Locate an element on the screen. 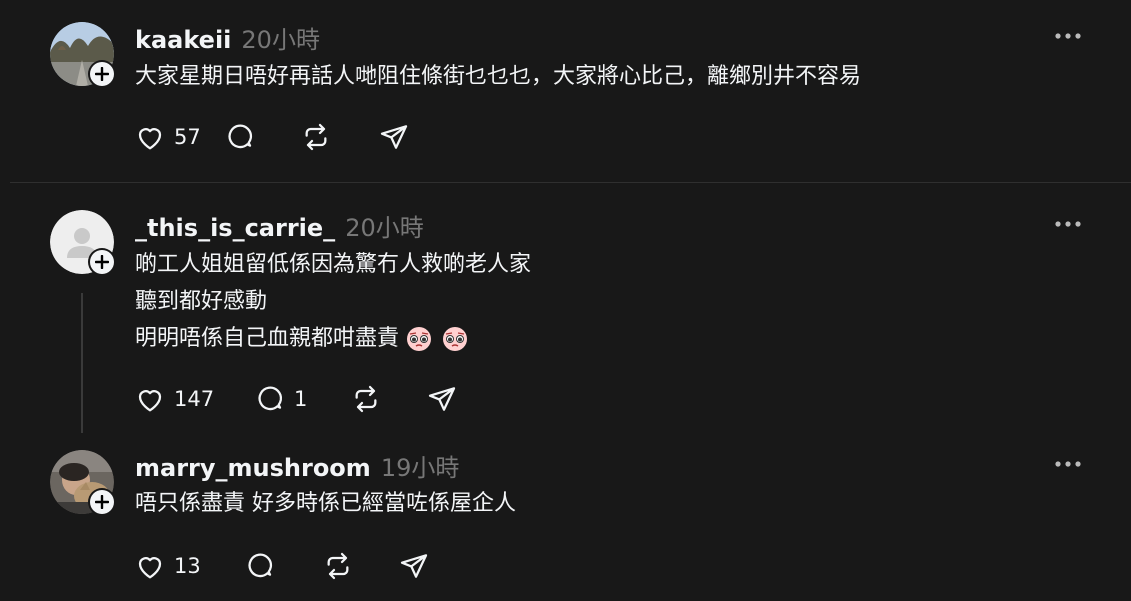  post-line: 啲工人姐姐留低係因為驚冇人救啲老人家 is located at coordinates (333, 264).